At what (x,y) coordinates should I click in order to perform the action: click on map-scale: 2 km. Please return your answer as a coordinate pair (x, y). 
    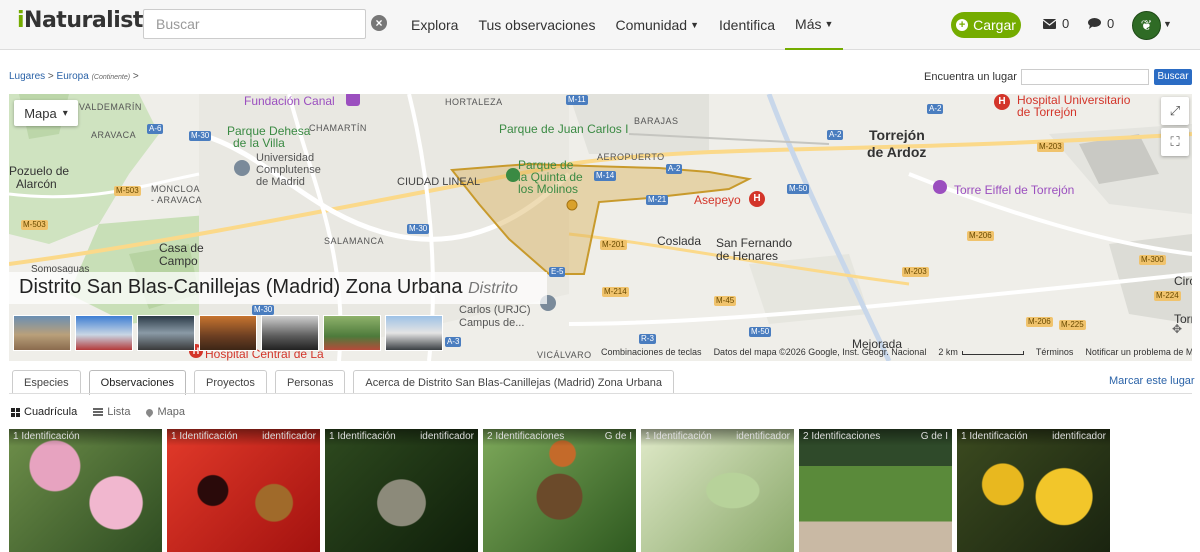
    Looking at the image, I should click on (981, 352).